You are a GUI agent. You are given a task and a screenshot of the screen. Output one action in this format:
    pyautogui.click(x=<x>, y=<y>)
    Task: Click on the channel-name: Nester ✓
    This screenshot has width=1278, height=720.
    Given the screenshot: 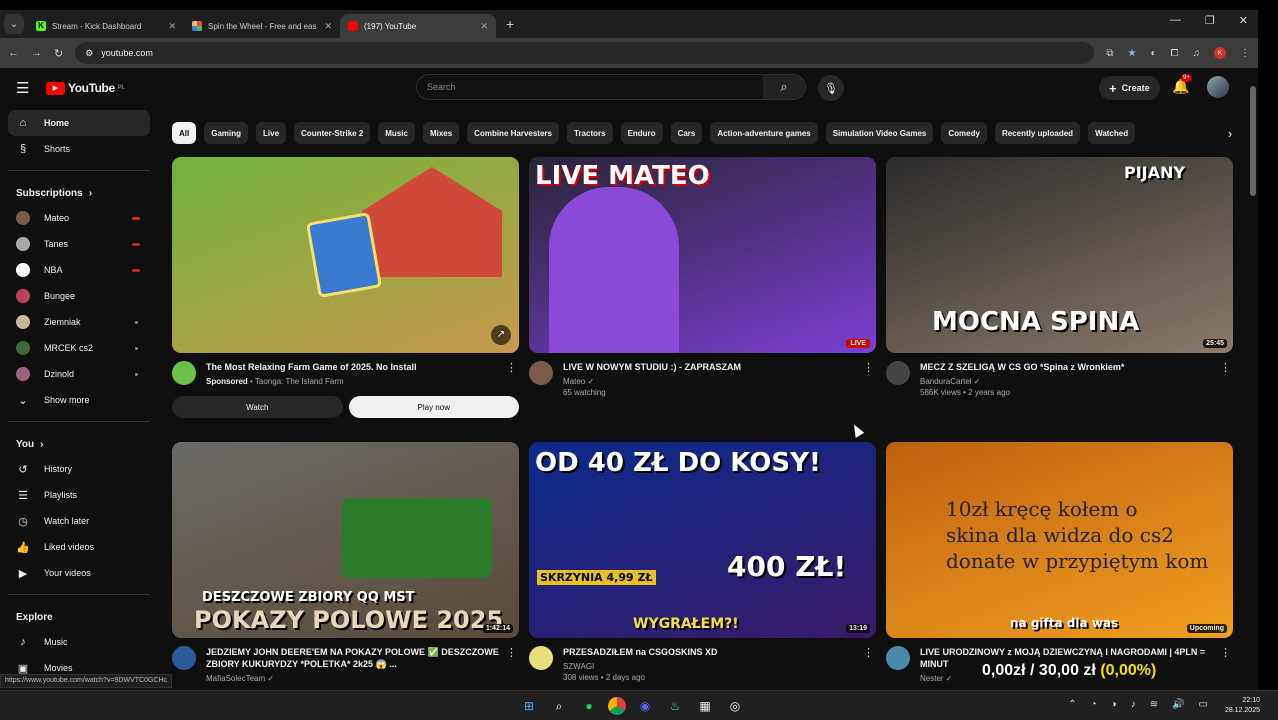 What is the action you would take?
    pyautogui.click(x=936, y=678)
    